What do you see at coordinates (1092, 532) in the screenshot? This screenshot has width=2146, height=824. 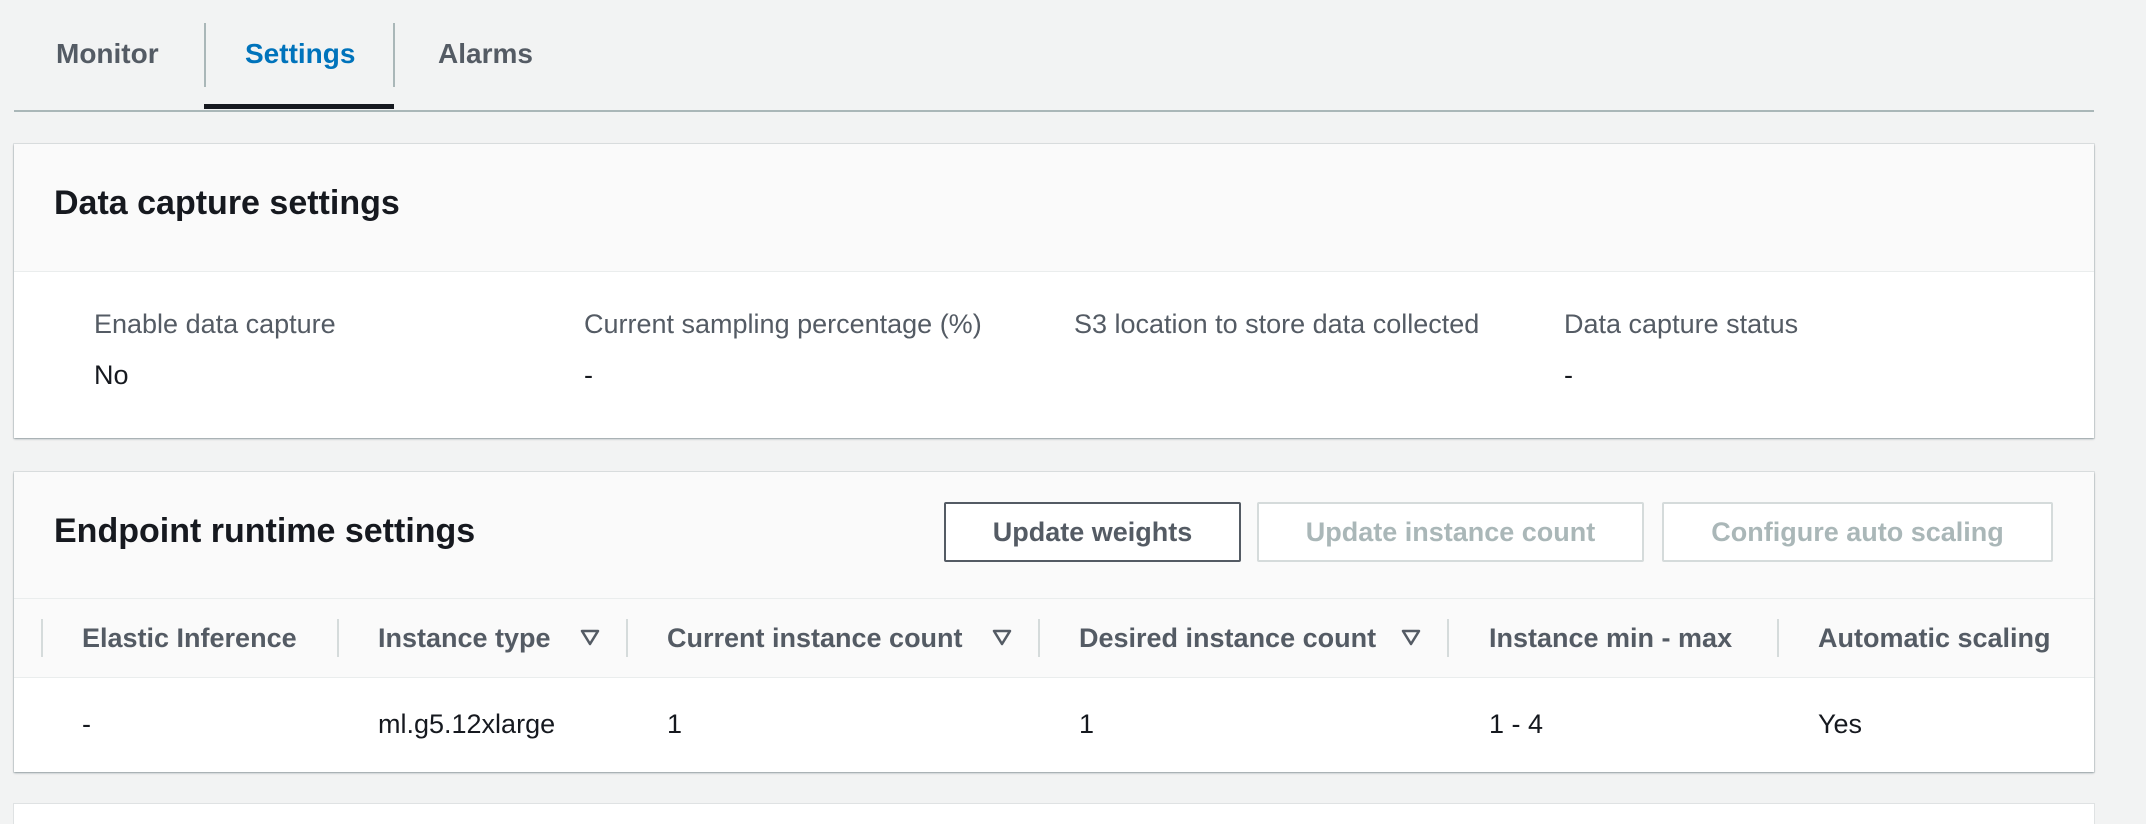 I see `update-weights-button: Update weights` at bounding box center [1092, 532].